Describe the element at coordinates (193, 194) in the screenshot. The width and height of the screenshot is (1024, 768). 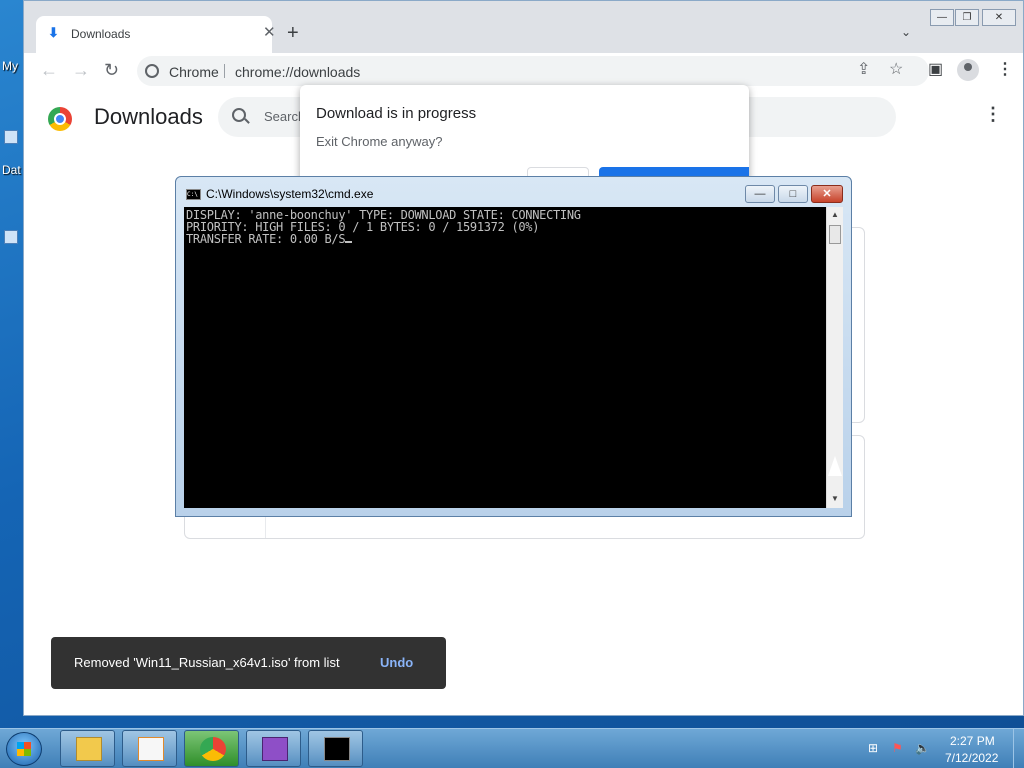
I see `cmd-icon: C:\` at that location.